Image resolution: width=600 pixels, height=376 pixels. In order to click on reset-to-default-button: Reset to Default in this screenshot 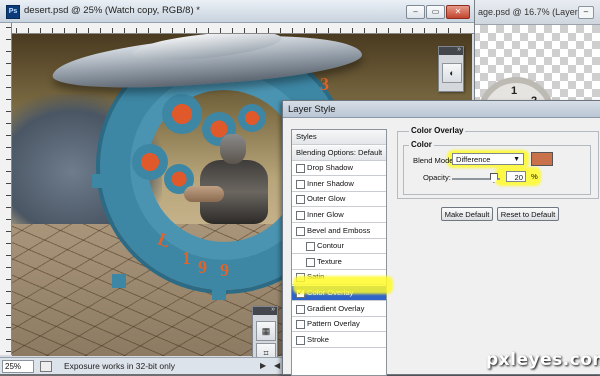, I will do `click(528, 214)`.